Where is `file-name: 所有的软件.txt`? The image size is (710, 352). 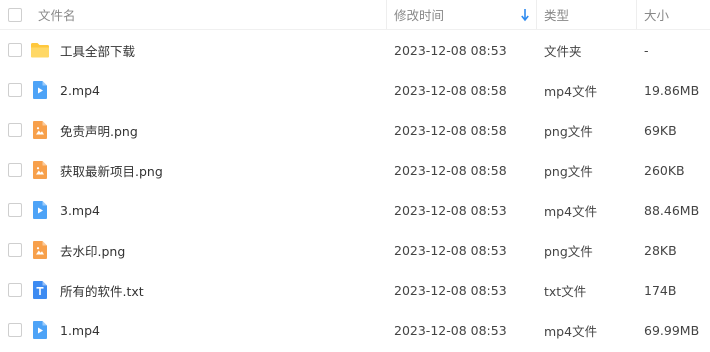 file-name: 所有的软件.txt is located at coordinates (102, 290).